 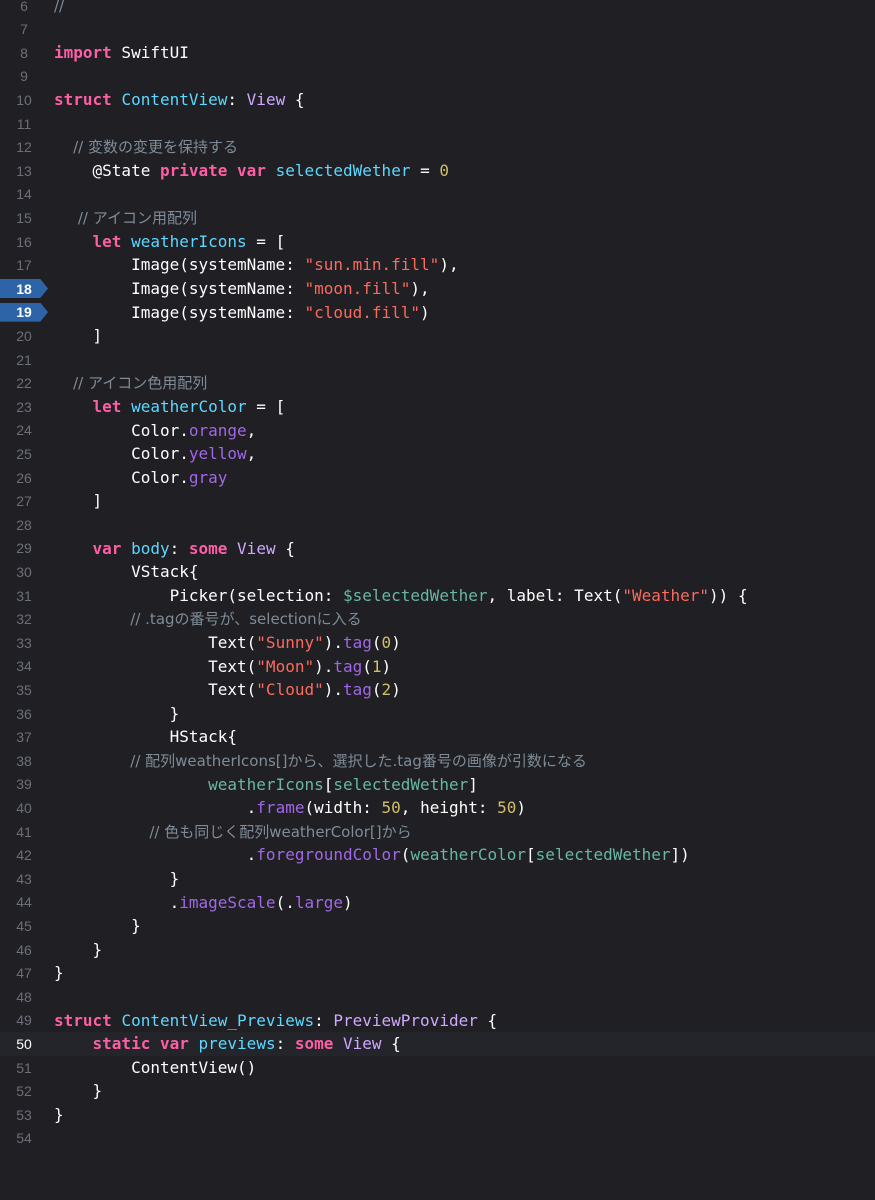 What do you see at coordinates (24, 855) in the screenshot?
I see `line-number-gutter: 42` at bounding box center [24, 855].